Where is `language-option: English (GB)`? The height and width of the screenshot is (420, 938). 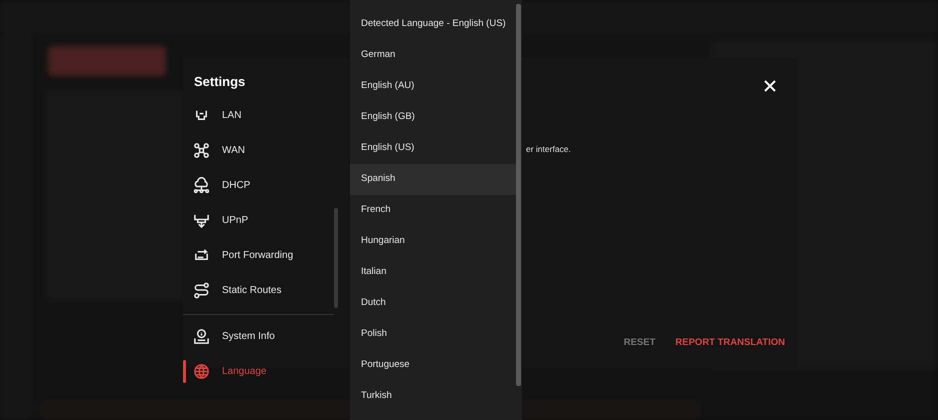 language-option: English (GB) is located at coordinates (433, 117).